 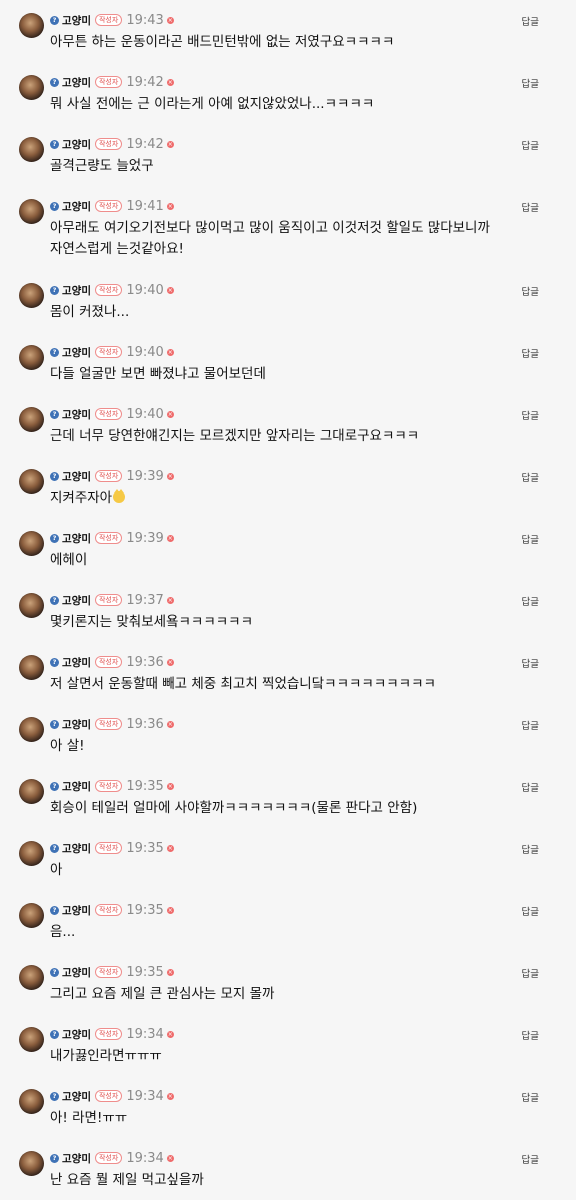 I want to click on comment-text: 아, so click(x=56, y=870).